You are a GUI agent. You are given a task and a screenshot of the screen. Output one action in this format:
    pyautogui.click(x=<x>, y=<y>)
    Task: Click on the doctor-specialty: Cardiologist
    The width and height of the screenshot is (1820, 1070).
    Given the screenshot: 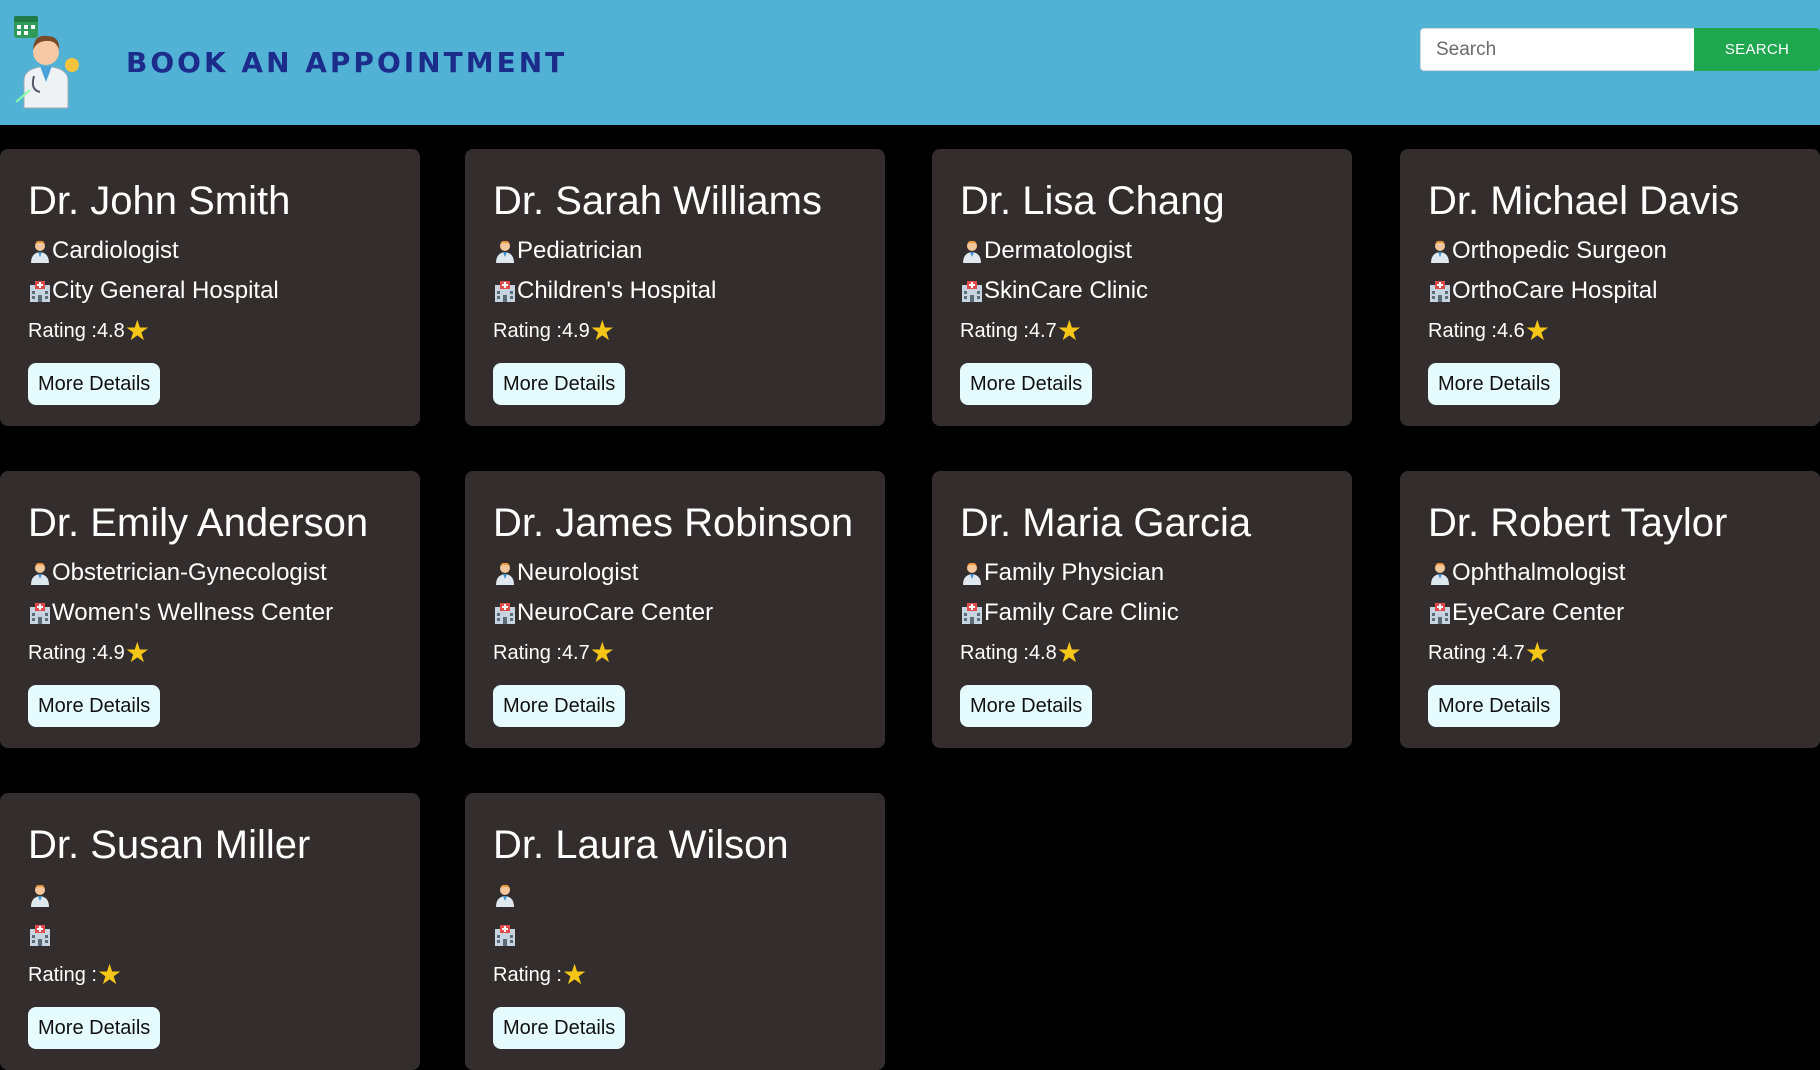 What is the action you would take?
    pyautogui.click(x=210, y=251)
    